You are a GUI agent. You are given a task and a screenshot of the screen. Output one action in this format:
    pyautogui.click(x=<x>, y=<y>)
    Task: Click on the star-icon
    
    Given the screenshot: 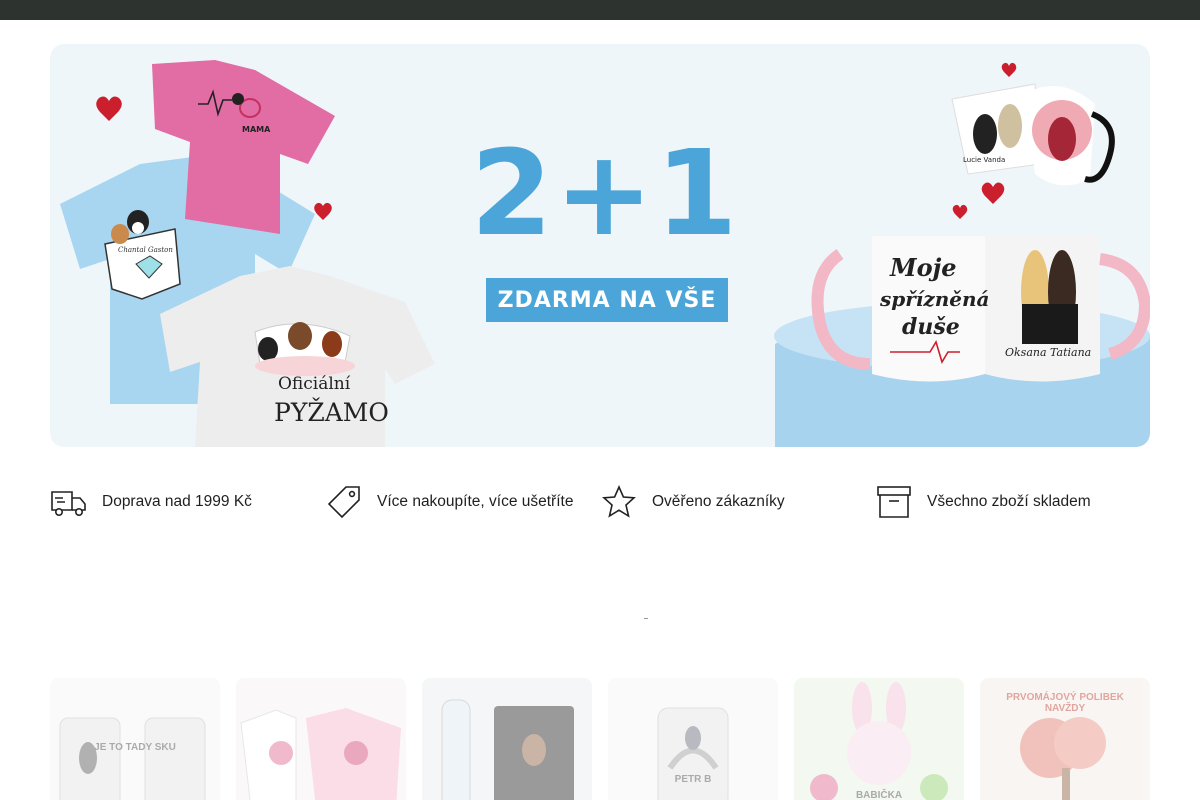 What is the action you would take?
    pyautogui.click(x=619, y=502)
    